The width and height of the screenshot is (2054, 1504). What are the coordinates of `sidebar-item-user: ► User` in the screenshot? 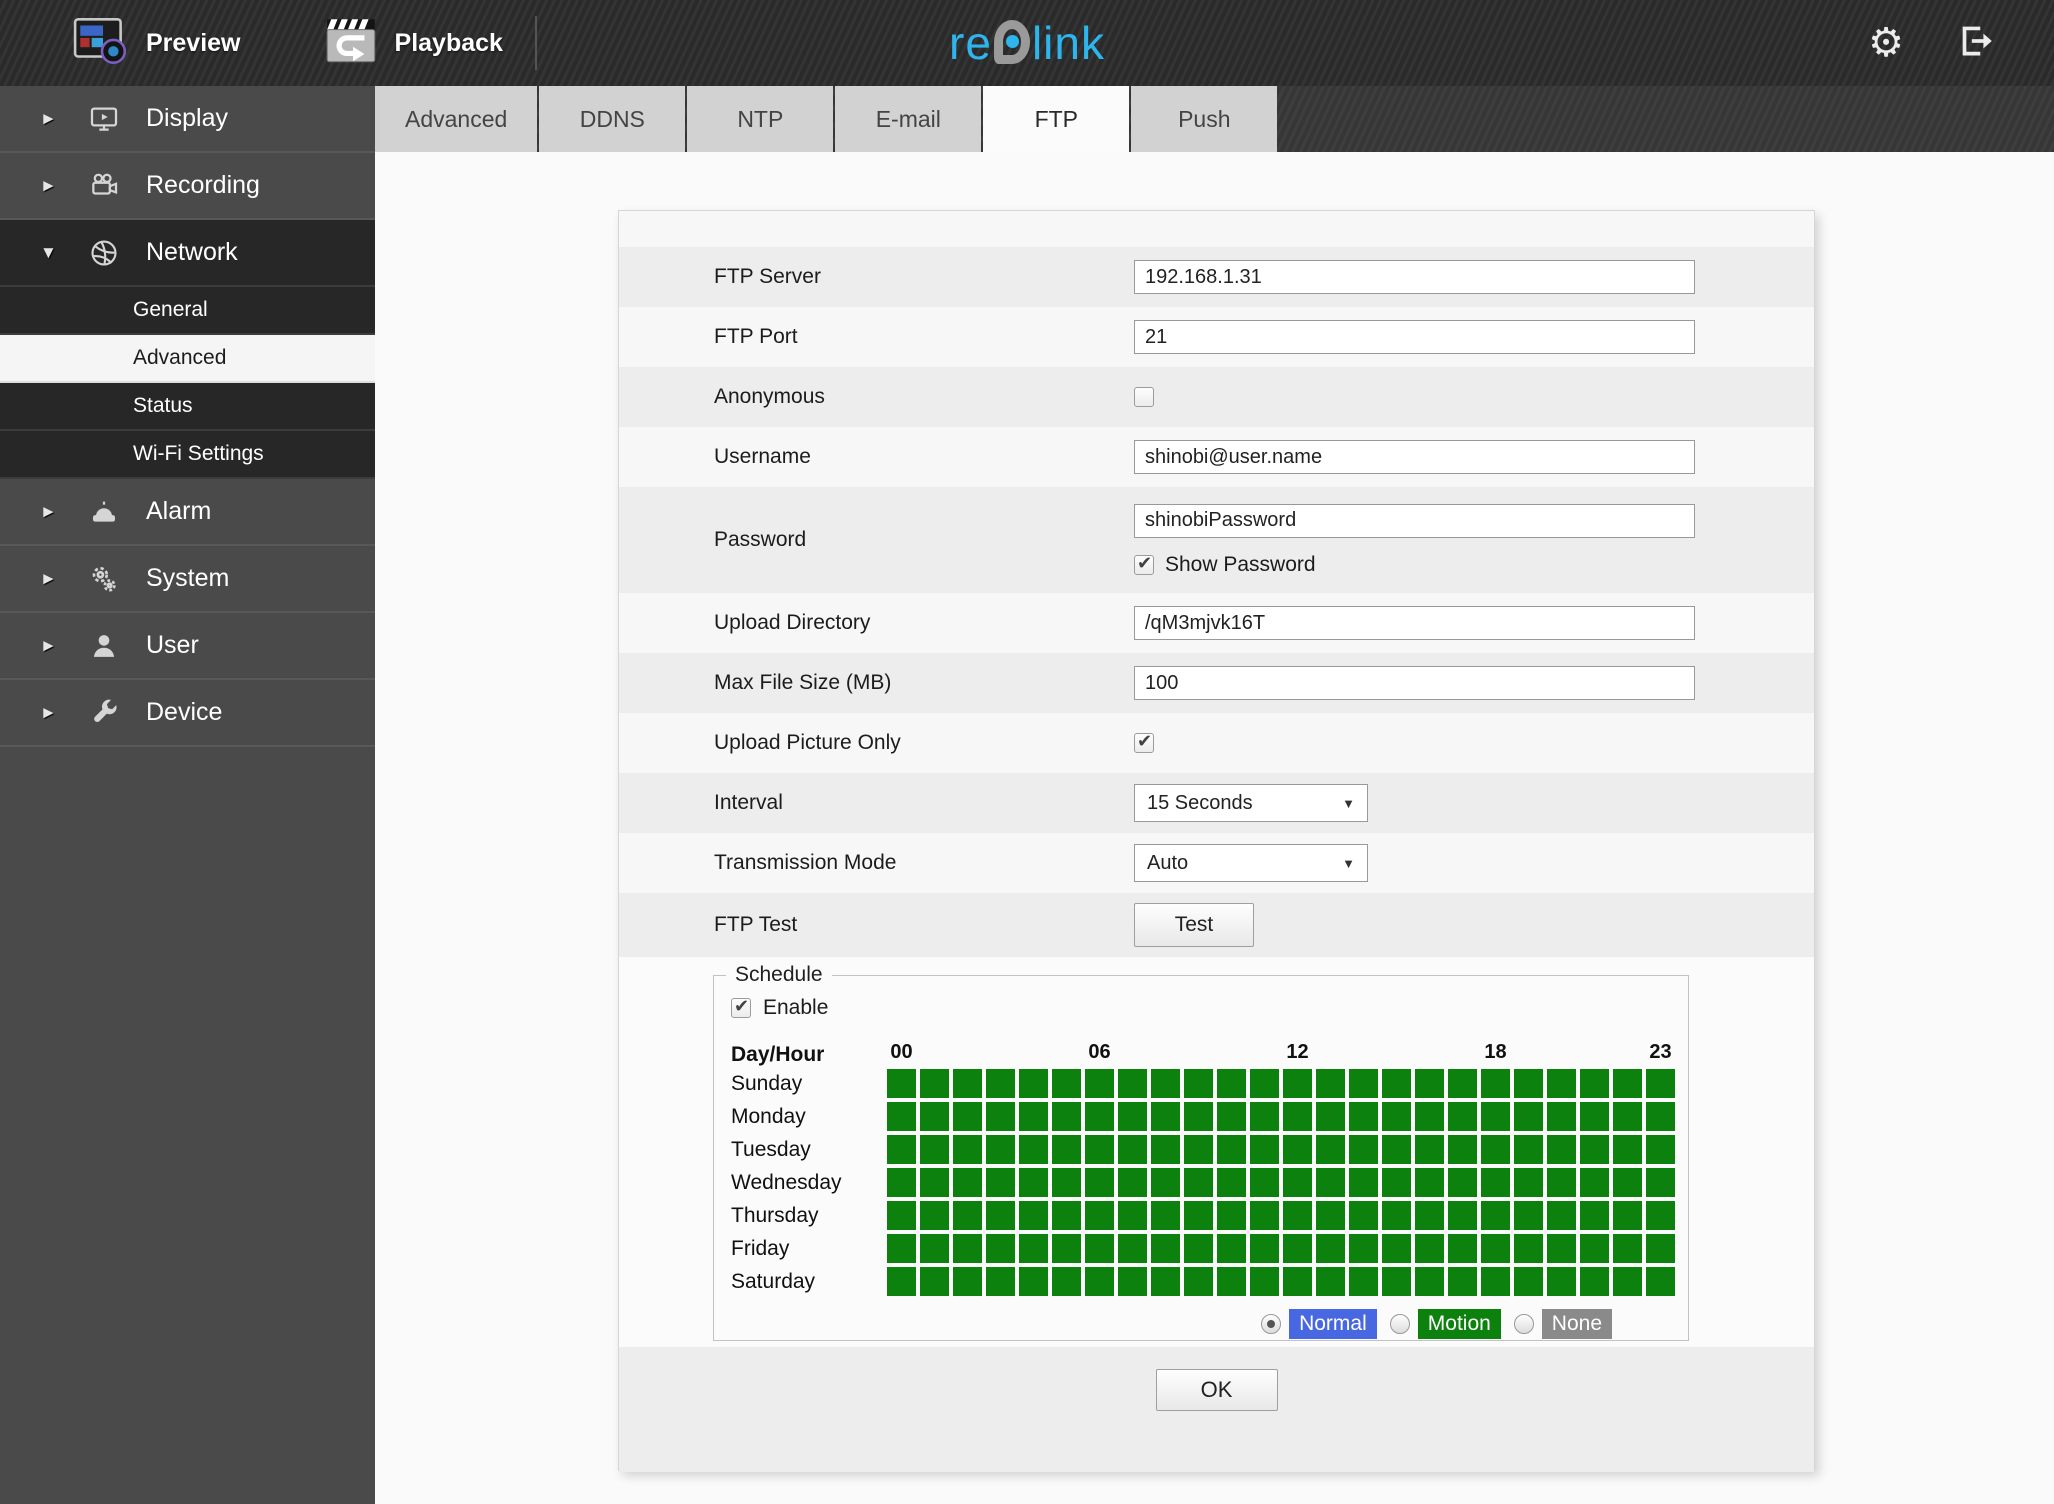 It's located at (187, 646).